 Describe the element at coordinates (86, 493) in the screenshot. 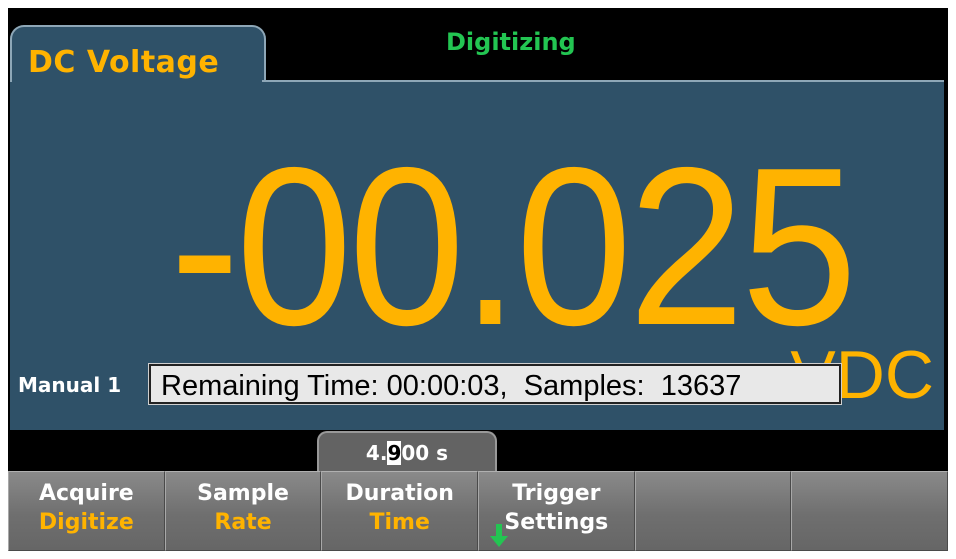

I see `softkey-label-top: Acquire` at that location.